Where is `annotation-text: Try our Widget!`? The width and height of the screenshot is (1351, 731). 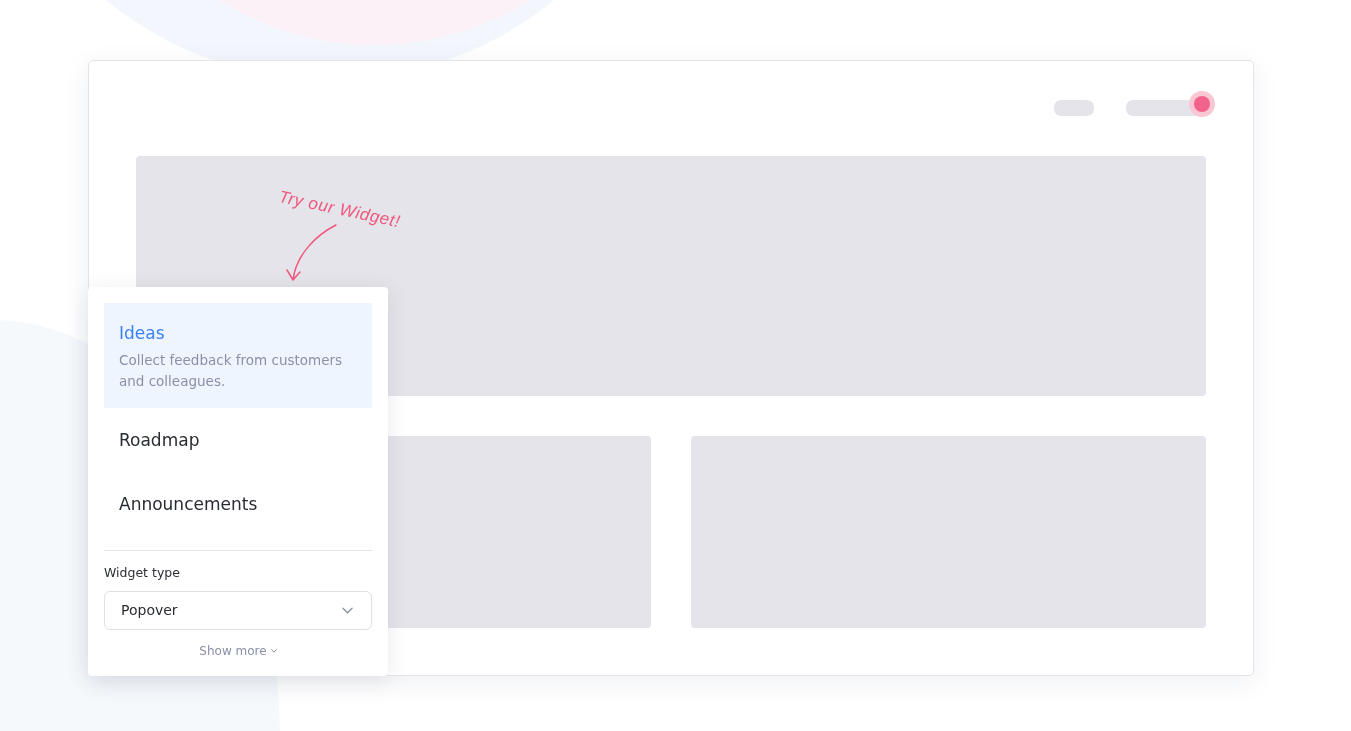
annotation-text: Try our Widget! is located at coordinates (339, 210).